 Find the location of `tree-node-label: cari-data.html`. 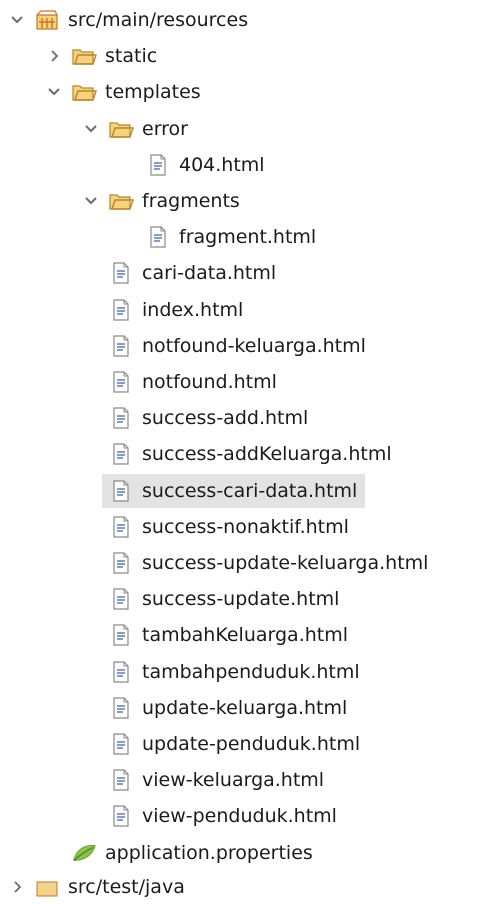

tree-node-label: cari-data.html is located at coordinates (209, 273).